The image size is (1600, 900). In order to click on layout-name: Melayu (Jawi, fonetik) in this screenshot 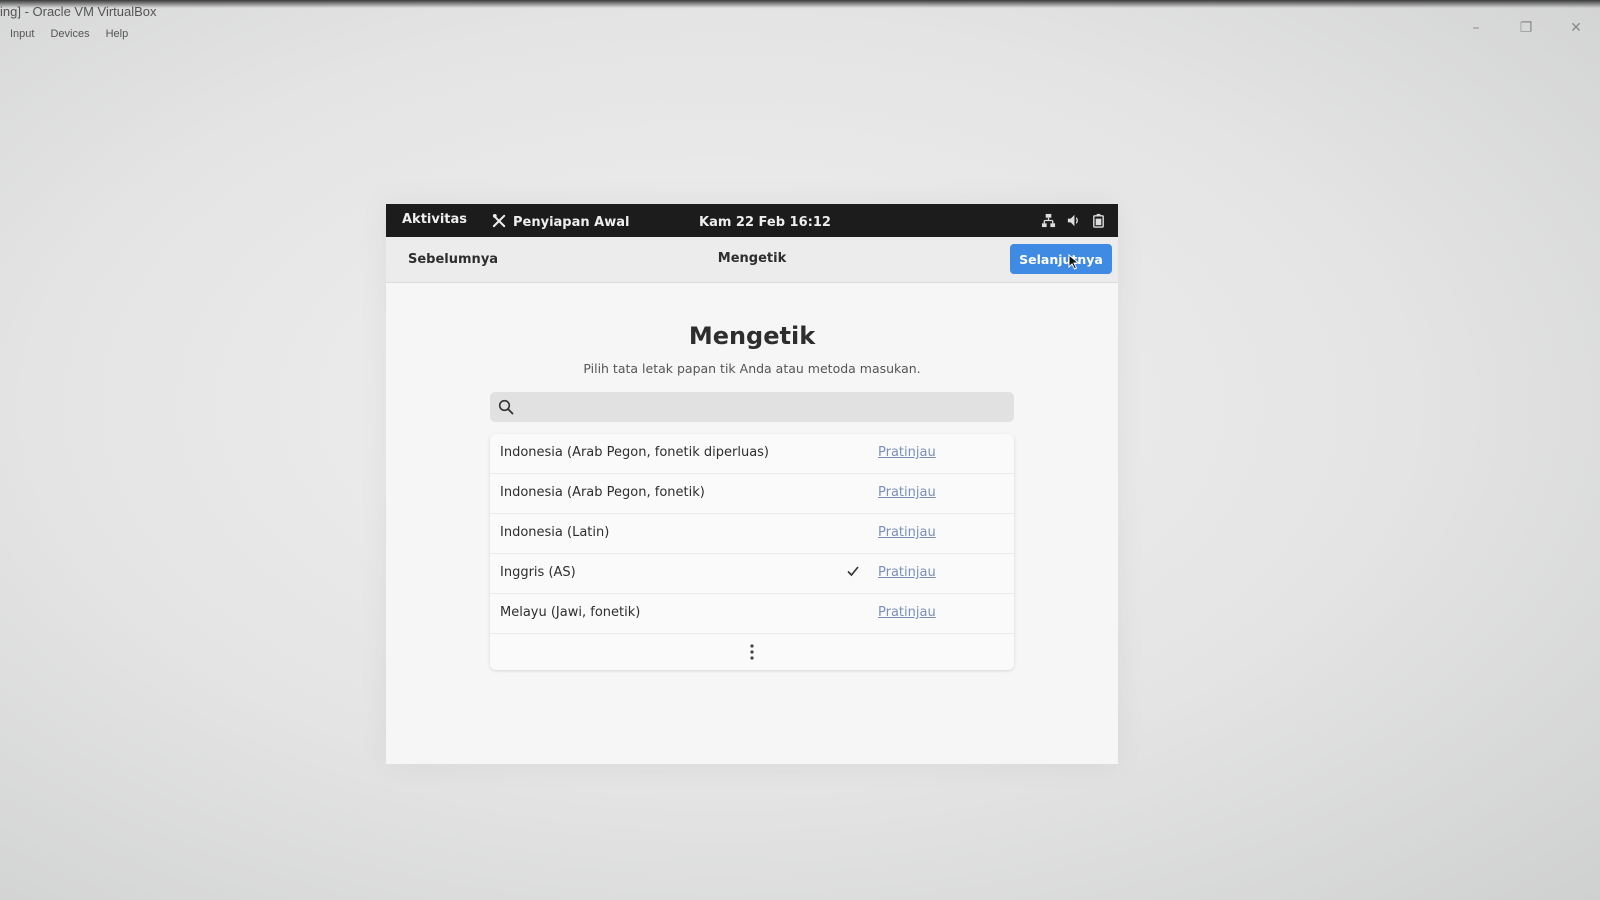, I will do `click(570, 612)`.